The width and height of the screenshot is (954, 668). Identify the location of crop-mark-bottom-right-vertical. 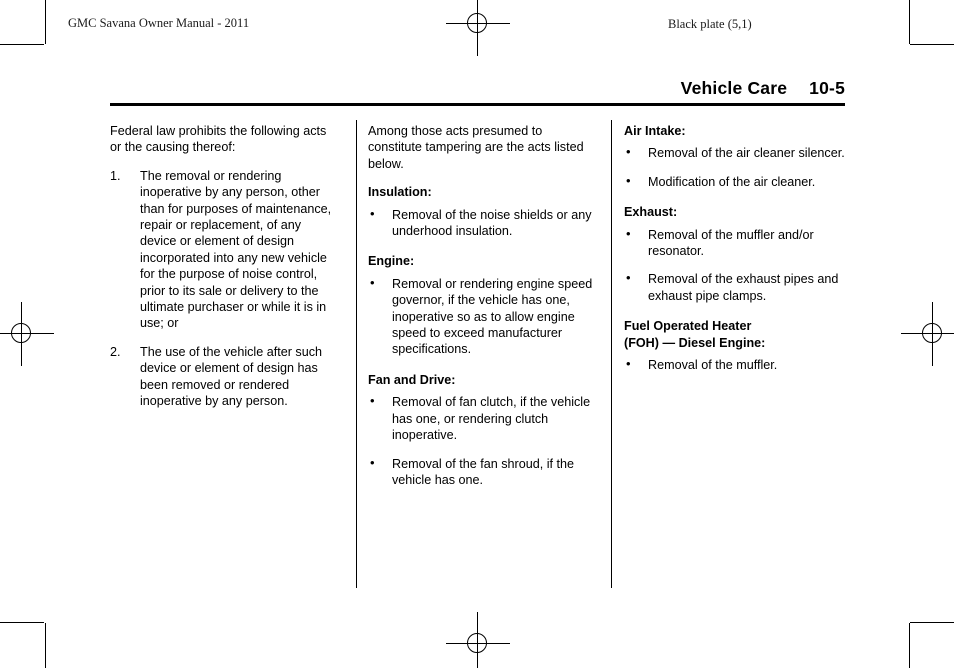
(909, 645).